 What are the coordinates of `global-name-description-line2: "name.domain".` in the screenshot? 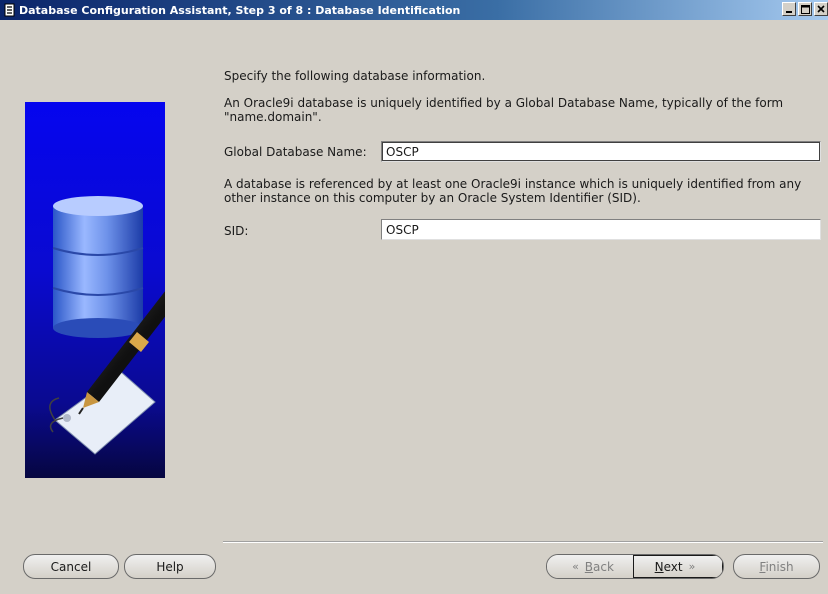 It's located at (273, 117).